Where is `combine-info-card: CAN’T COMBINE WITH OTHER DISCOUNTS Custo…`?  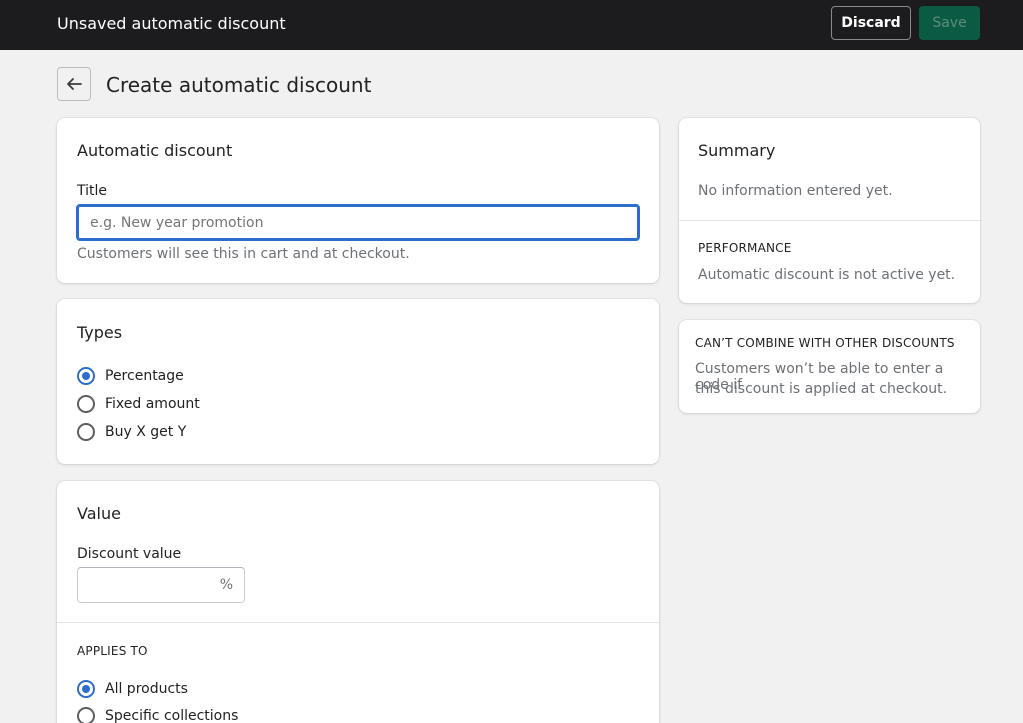
combine-info-card: CAN’T COMBINE WITH OTHER DISCOUNTS Custo… is located at coordinates (829, 366).